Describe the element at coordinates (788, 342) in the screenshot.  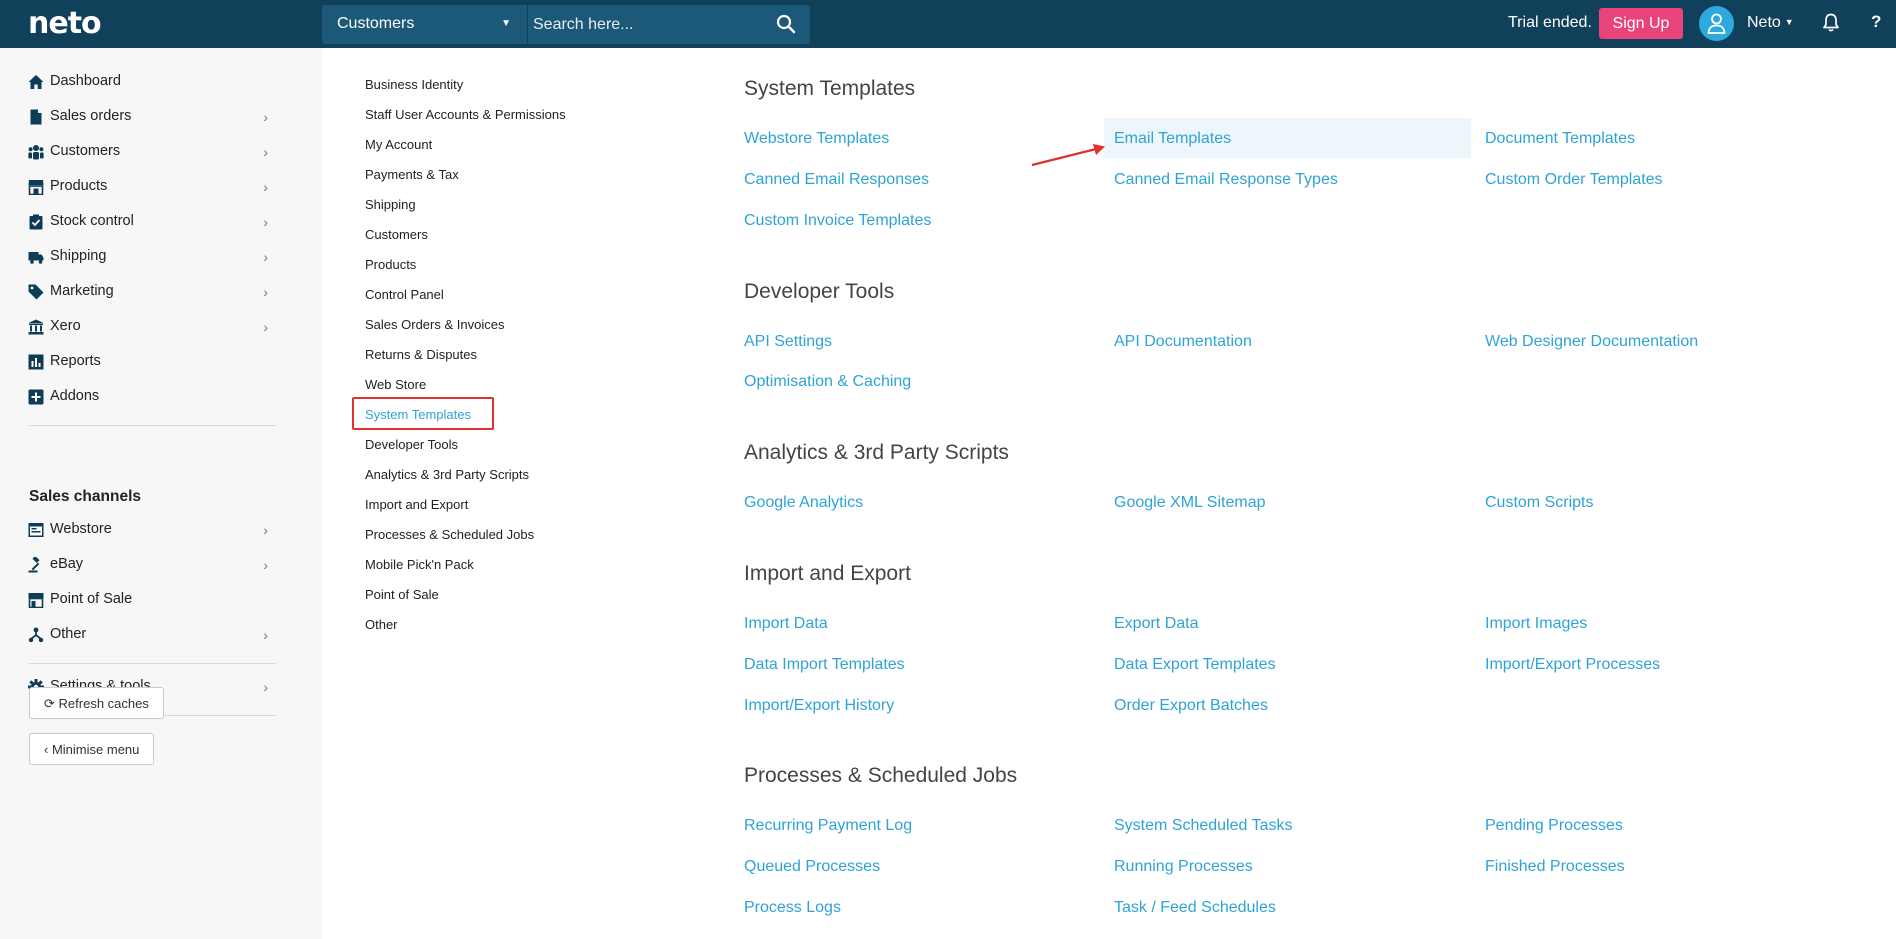
I see `link-api-settings: API Settings` at that location.